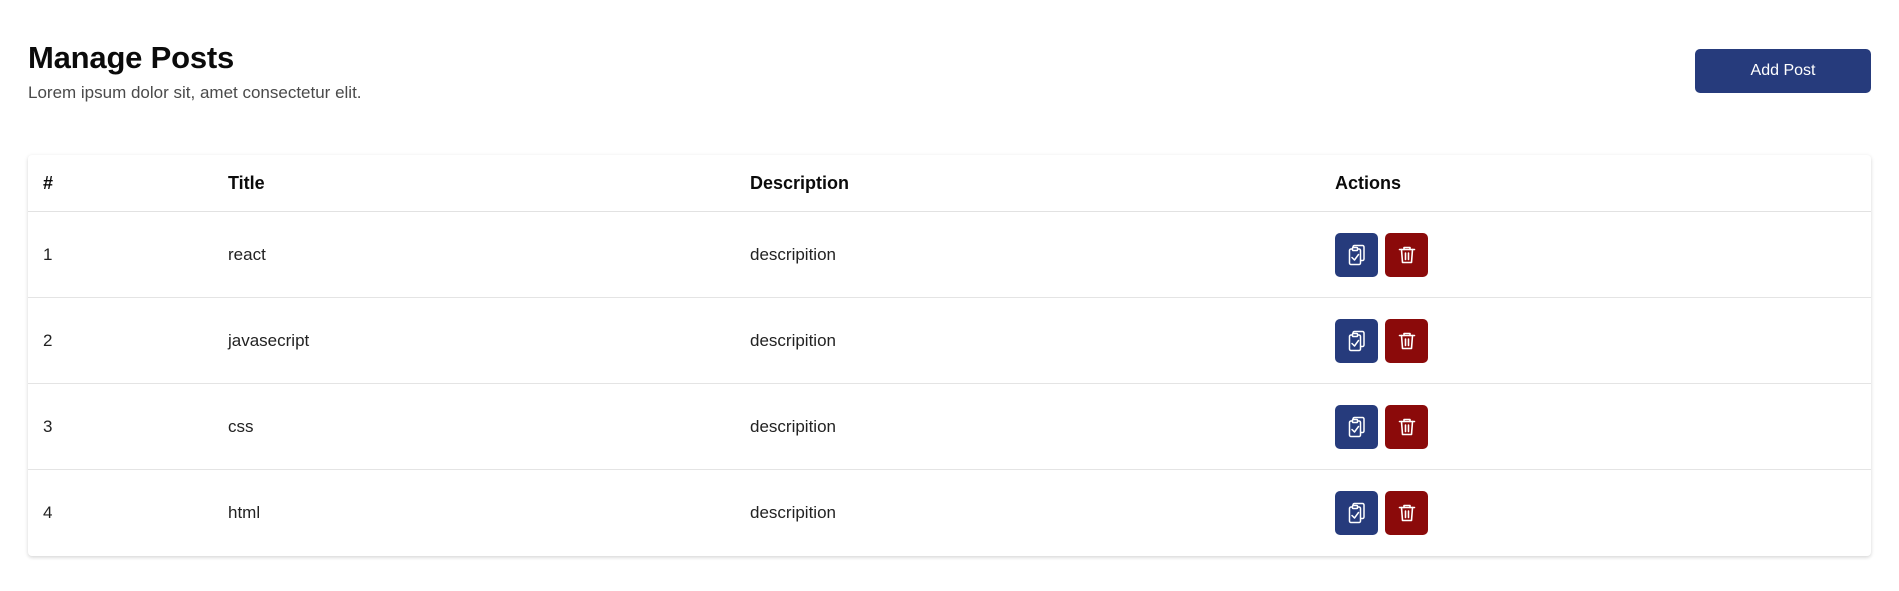 Image resolution: width=1899 pixels, height=591 pixels. I want to click on row-title: css, so click(474, 426).